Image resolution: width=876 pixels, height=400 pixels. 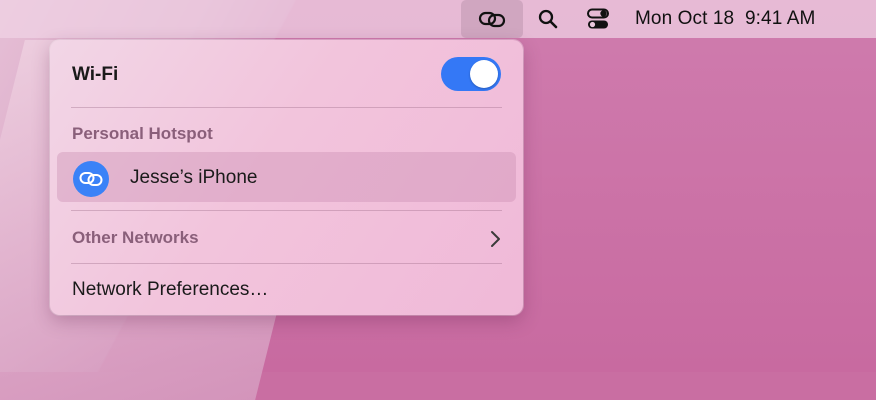 I want to click on menubar-control-center-button, so click(x=598, y=19).